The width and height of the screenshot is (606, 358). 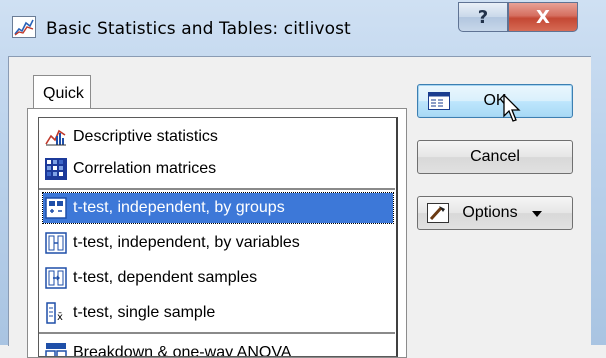 I want to click on chart-icon, so click(x=56, y=137).